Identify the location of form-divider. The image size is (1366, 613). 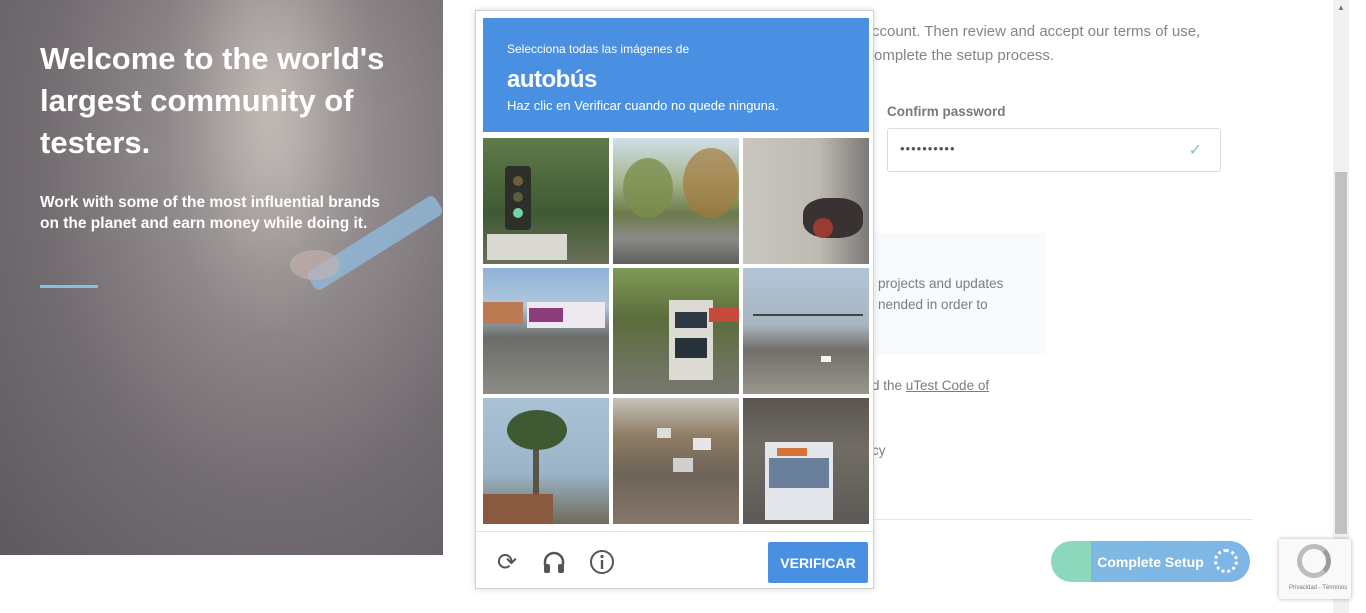
(1064, 519).